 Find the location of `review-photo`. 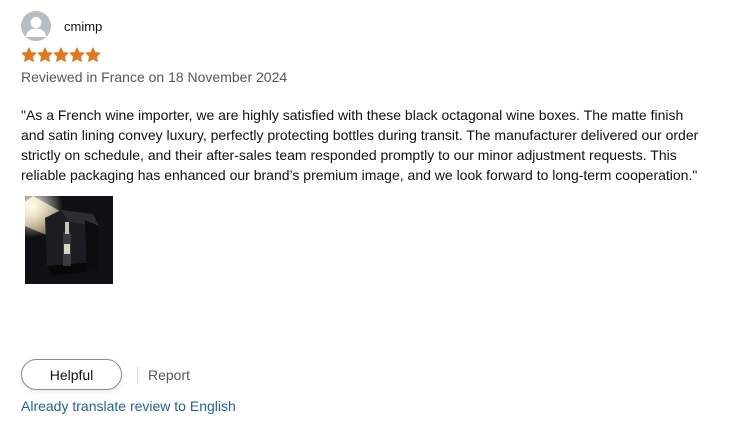

review-photo is located at coordinates (69, 240).